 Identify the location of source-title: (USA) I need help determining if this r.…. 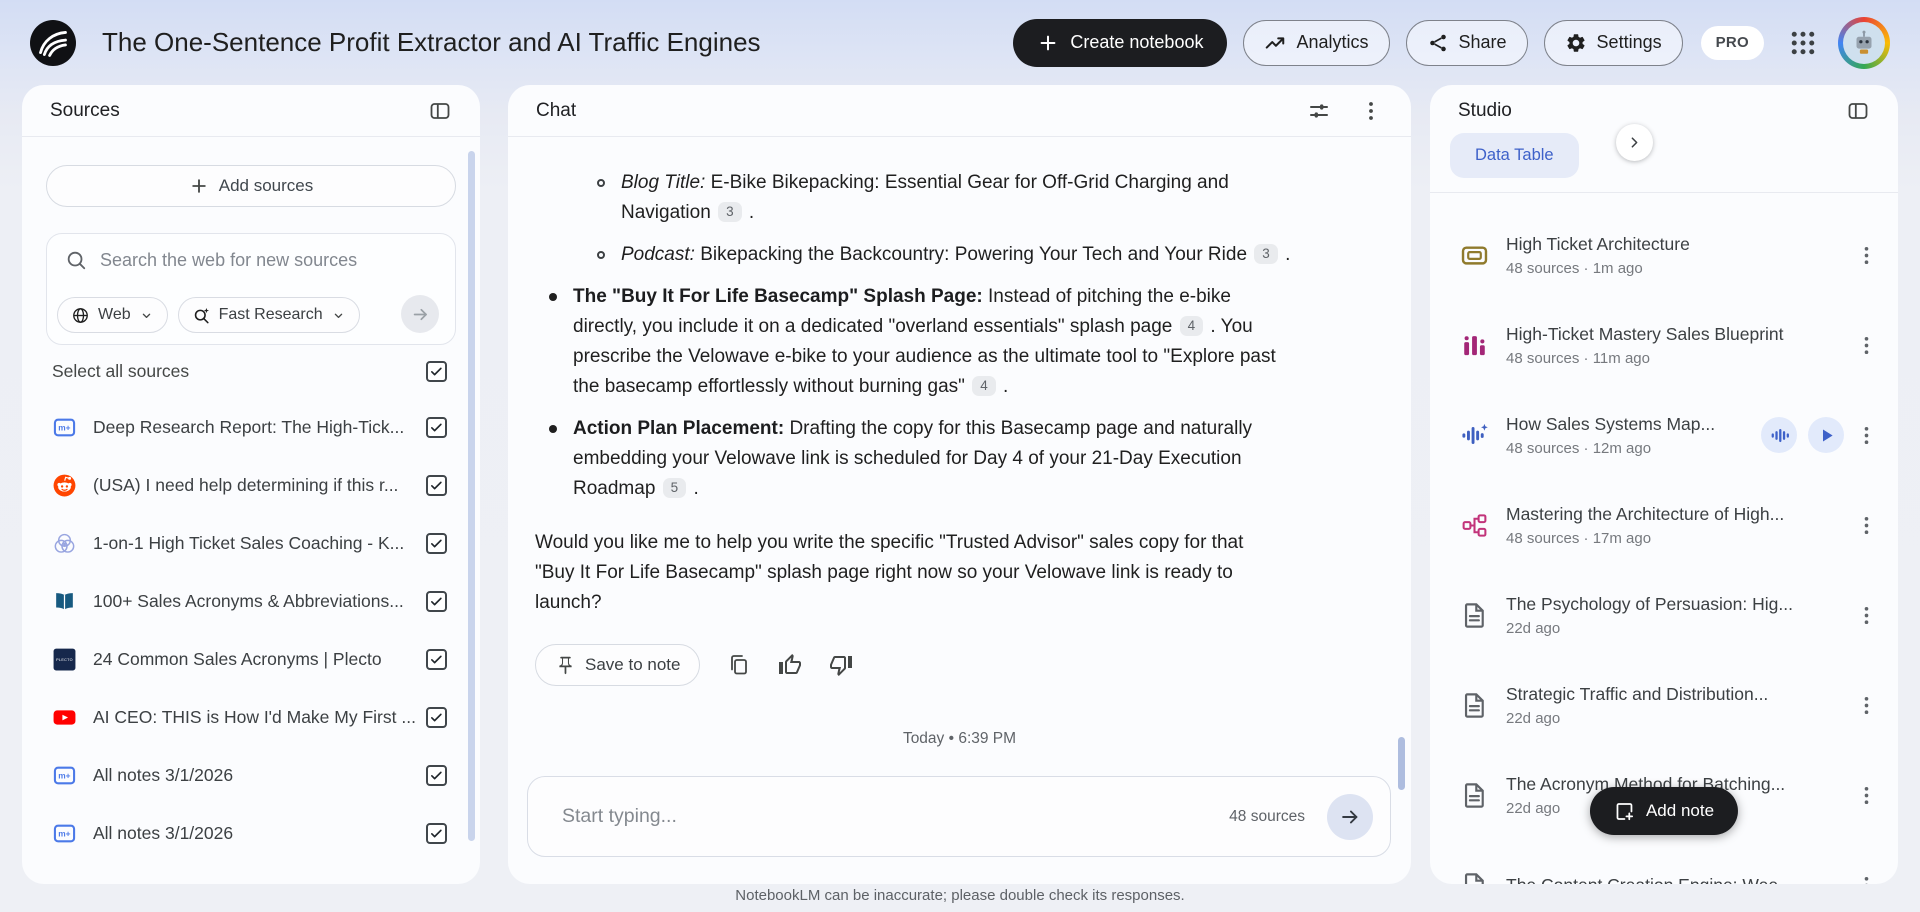
(246, 484).